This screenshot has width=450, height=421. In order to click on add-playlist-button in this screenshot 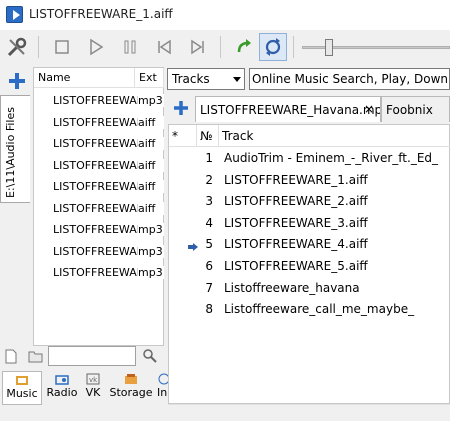, I will do `click(181, 108)`.